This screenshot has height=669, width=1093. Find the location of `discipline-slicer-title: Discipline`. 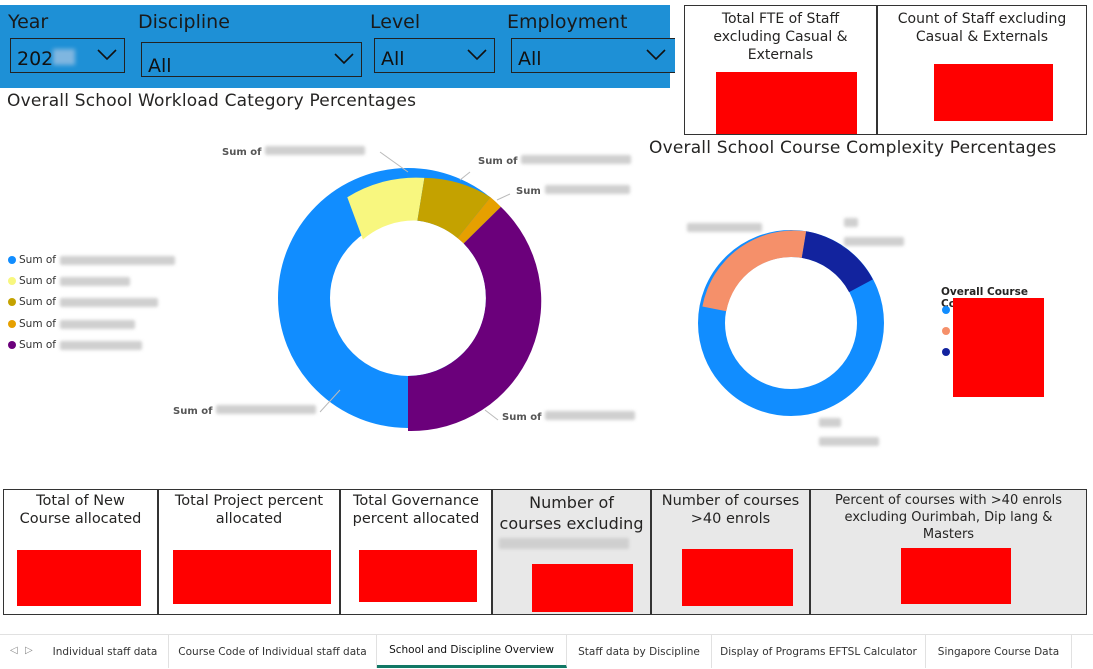

discipline-slicer-title: Discipline is located at coordinates (184, 22).